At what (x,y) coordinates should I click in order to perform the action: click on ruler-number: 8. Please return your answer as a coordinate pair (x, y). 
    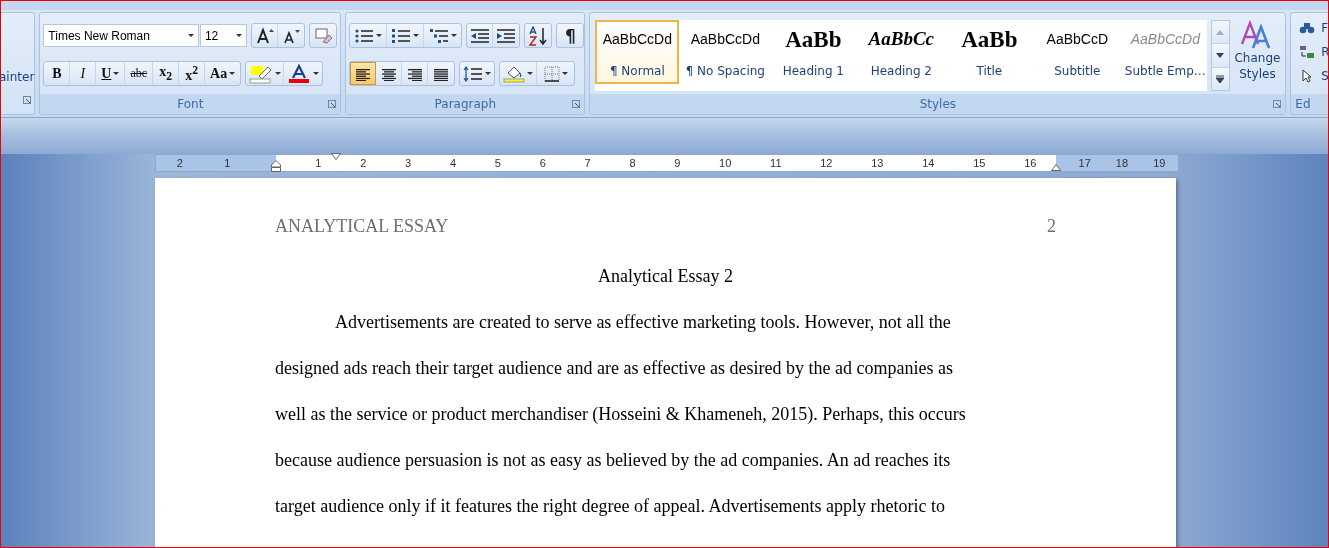
    Looking at the image, I should click on (632, 163).